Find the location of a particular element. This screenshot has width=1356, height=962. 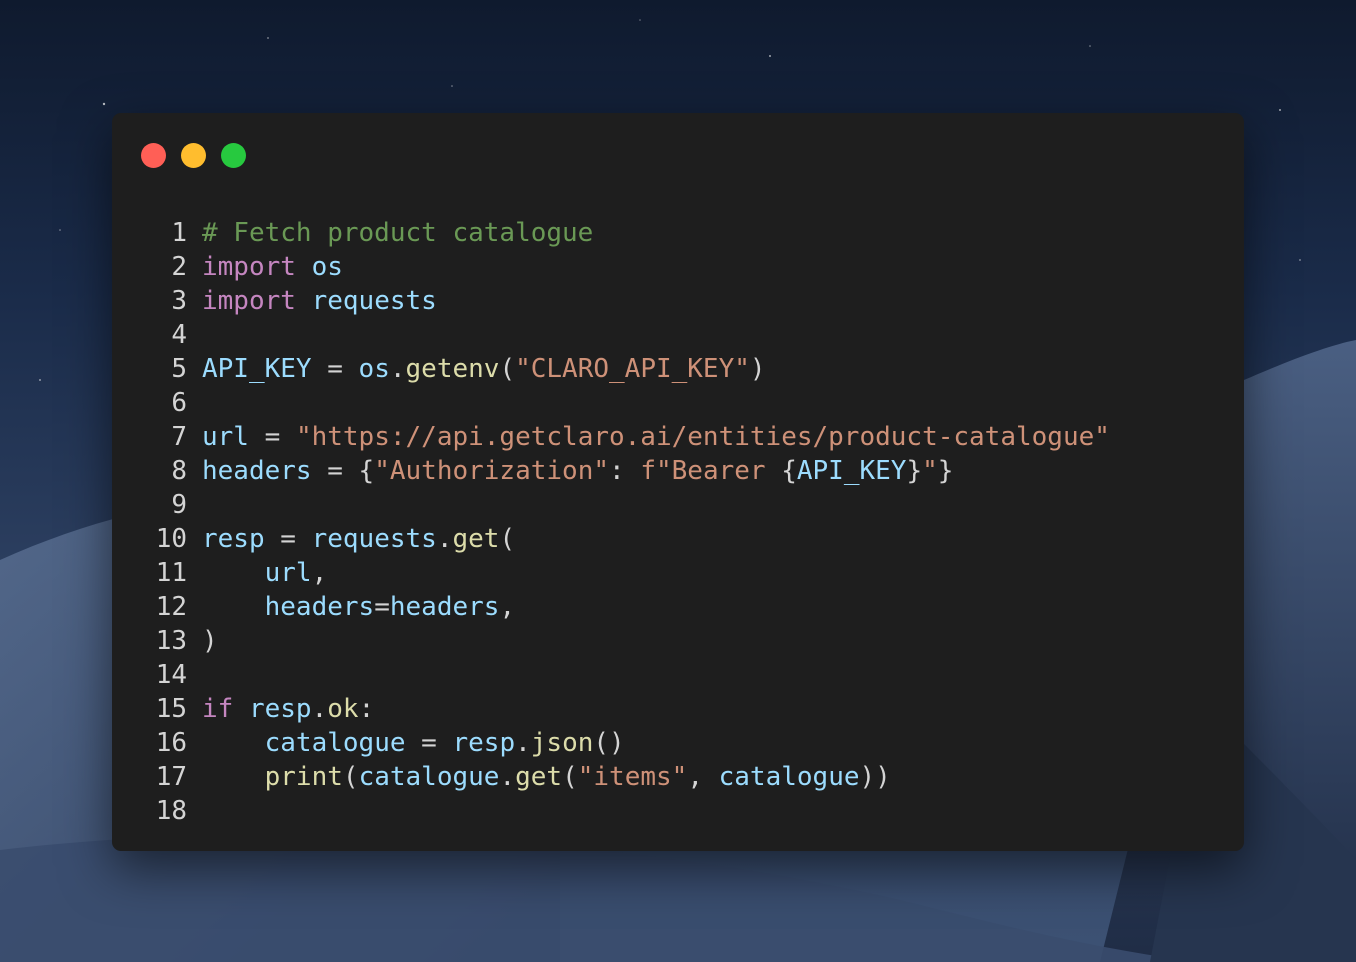

line-number: 12 is located at coordinates (171, 607).